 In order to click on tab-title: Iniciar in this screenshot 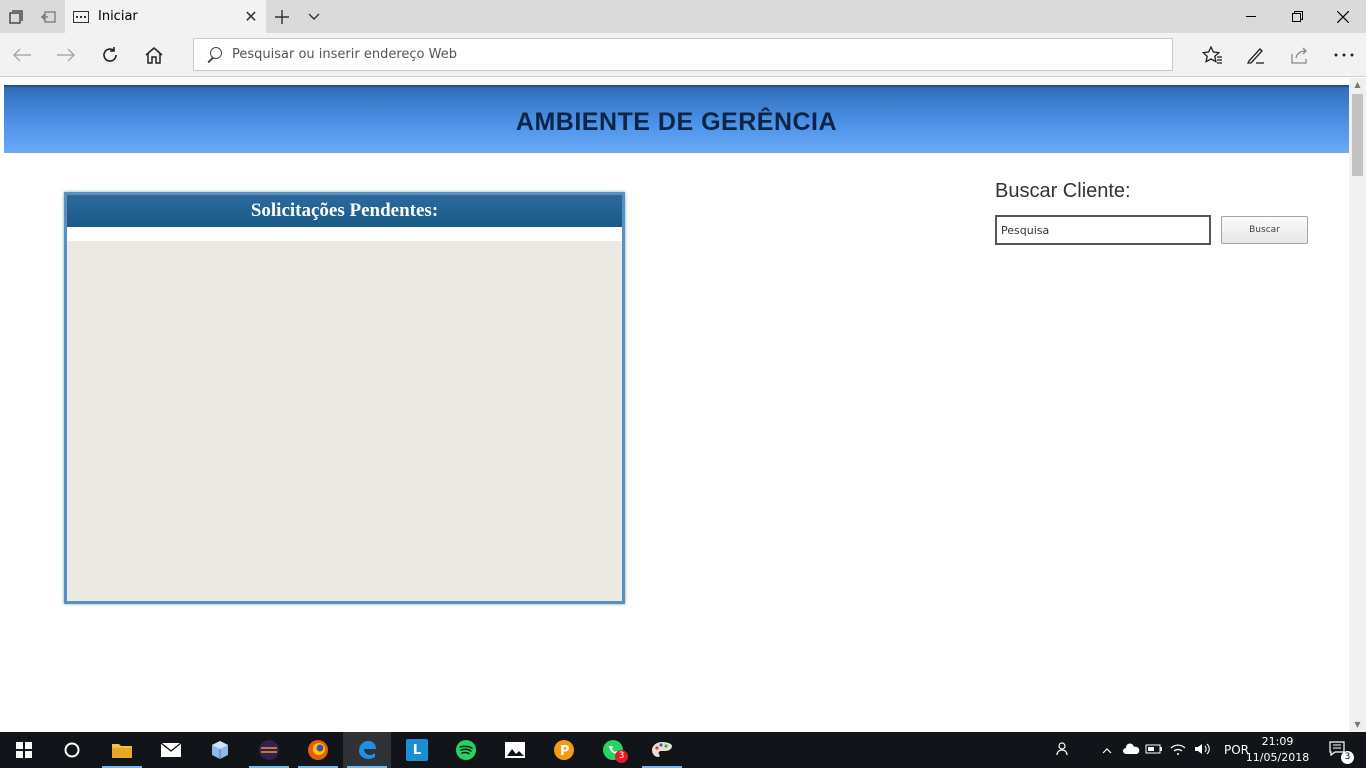, I will do `click(118, 16)`.